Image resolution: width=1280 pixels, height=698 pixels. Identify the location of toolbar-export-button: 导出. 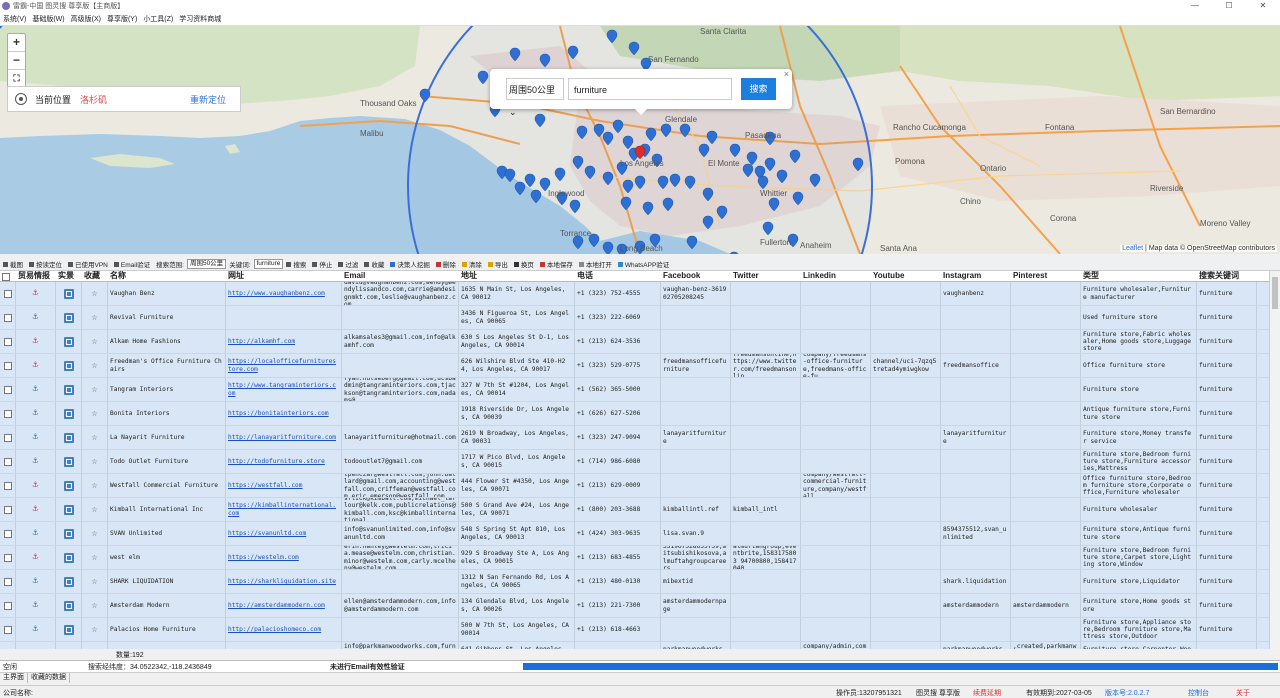
(498, 264).